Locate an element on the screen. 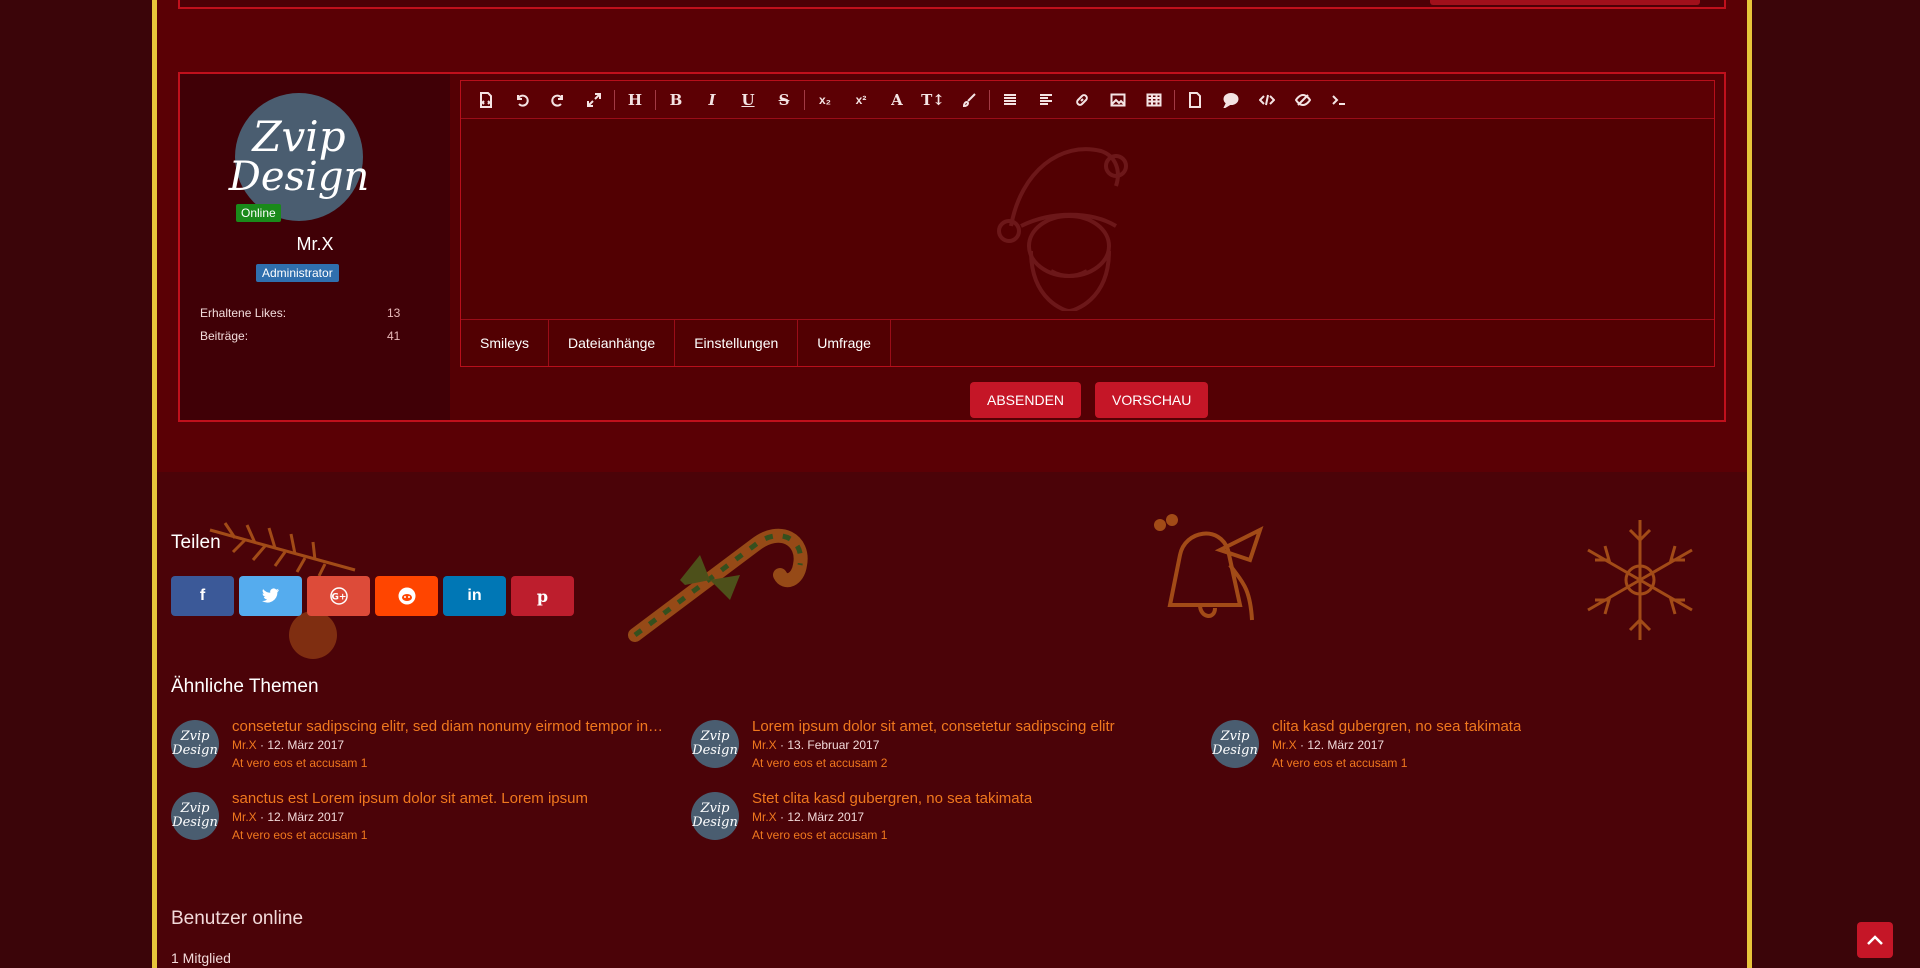  twitter-icon is located at coordinates (270, 595).